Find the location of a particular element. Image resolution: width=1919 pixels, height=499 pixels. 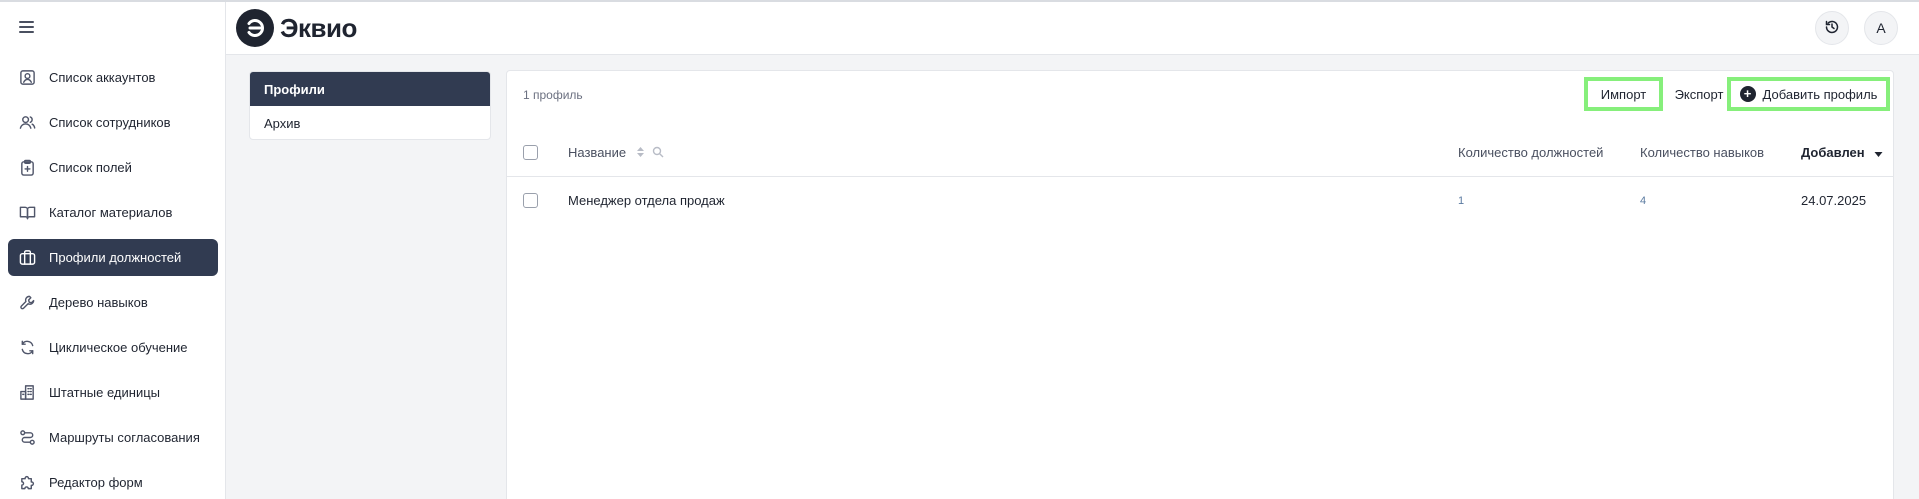

add-profile-button: + Добавить профиль is located at coordinates (1808, 94).